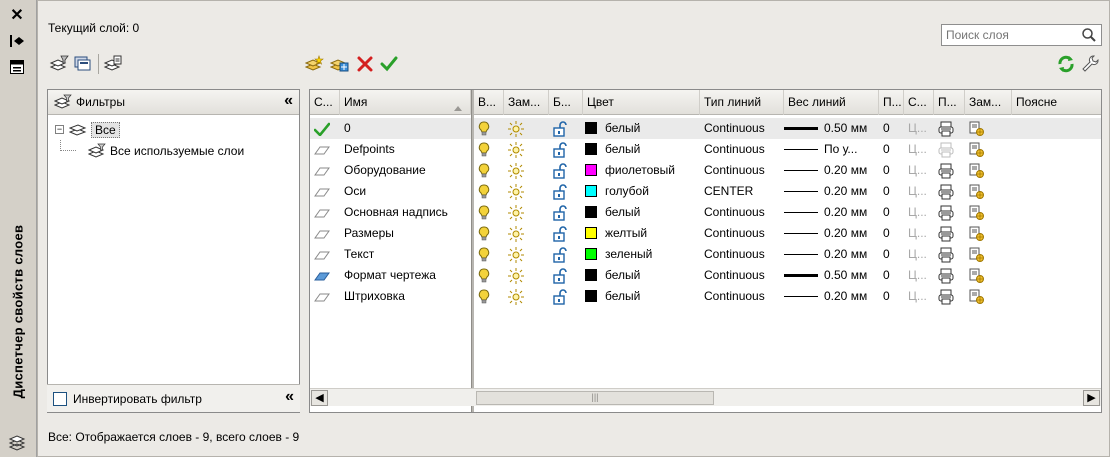 The height and width of the screenshot is (457, 1110). What do you see at coordinates (340, 64) in the screenshot?
I see `new-layer-vp-frozen-icon` at bounding box center [340, 64].